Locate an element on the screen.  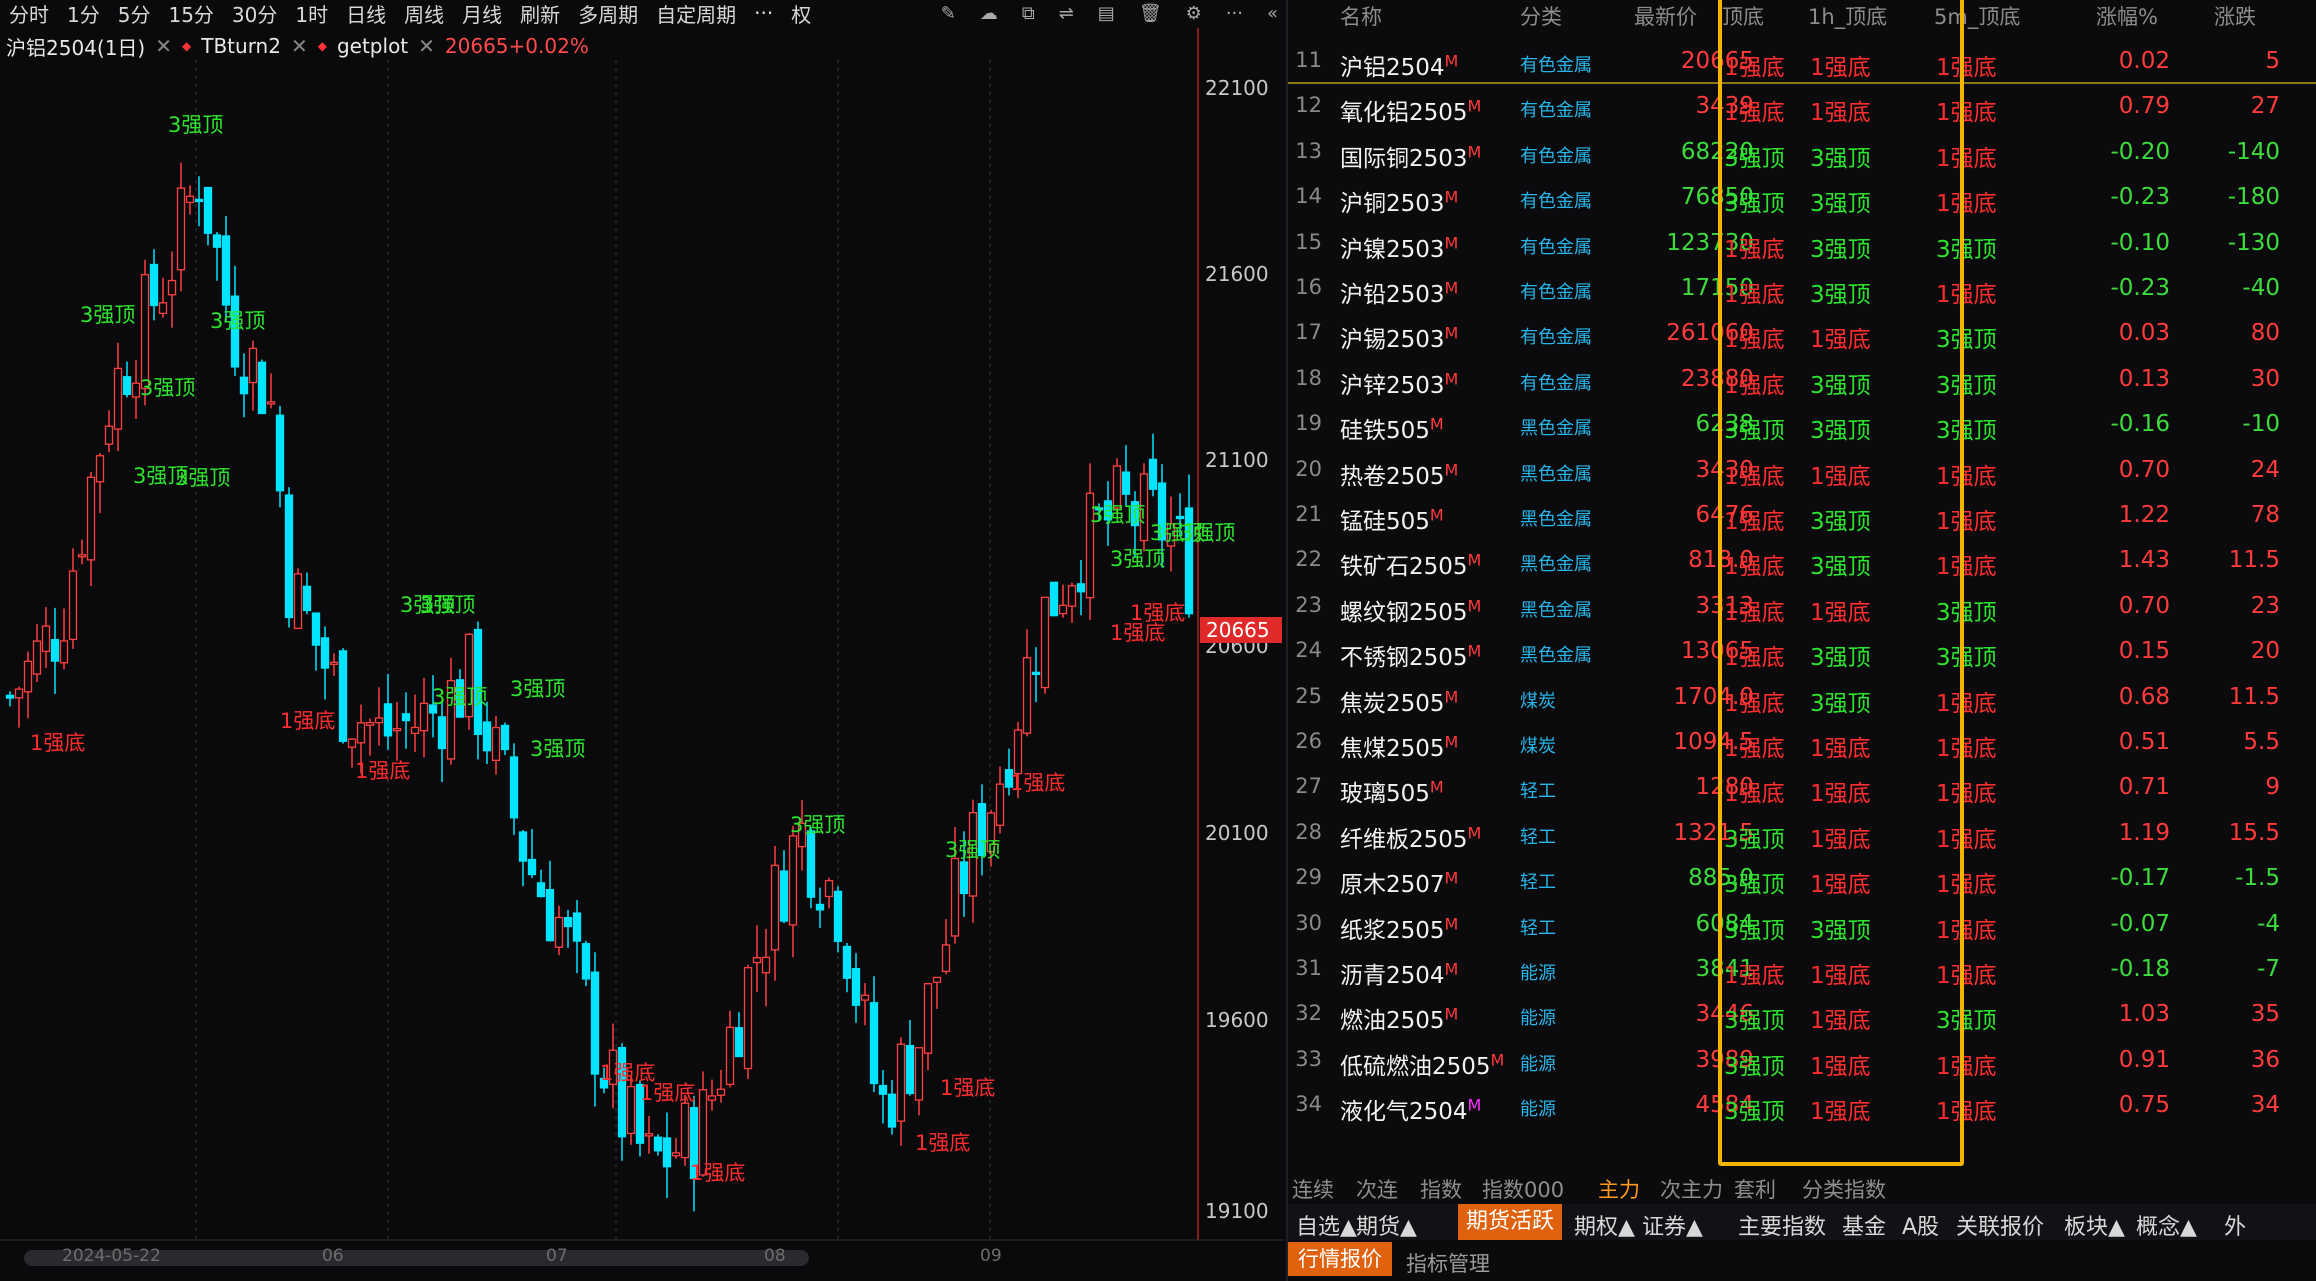
market-tab: 板块▲ is located at coordinates (2094, 1225).